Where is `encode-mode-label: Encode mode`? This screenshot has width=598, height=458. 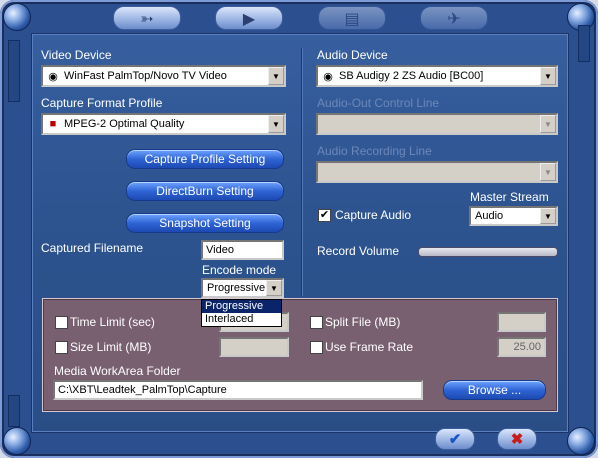 encode-mode-label: Encode mode is located at coordinates (239, 270).